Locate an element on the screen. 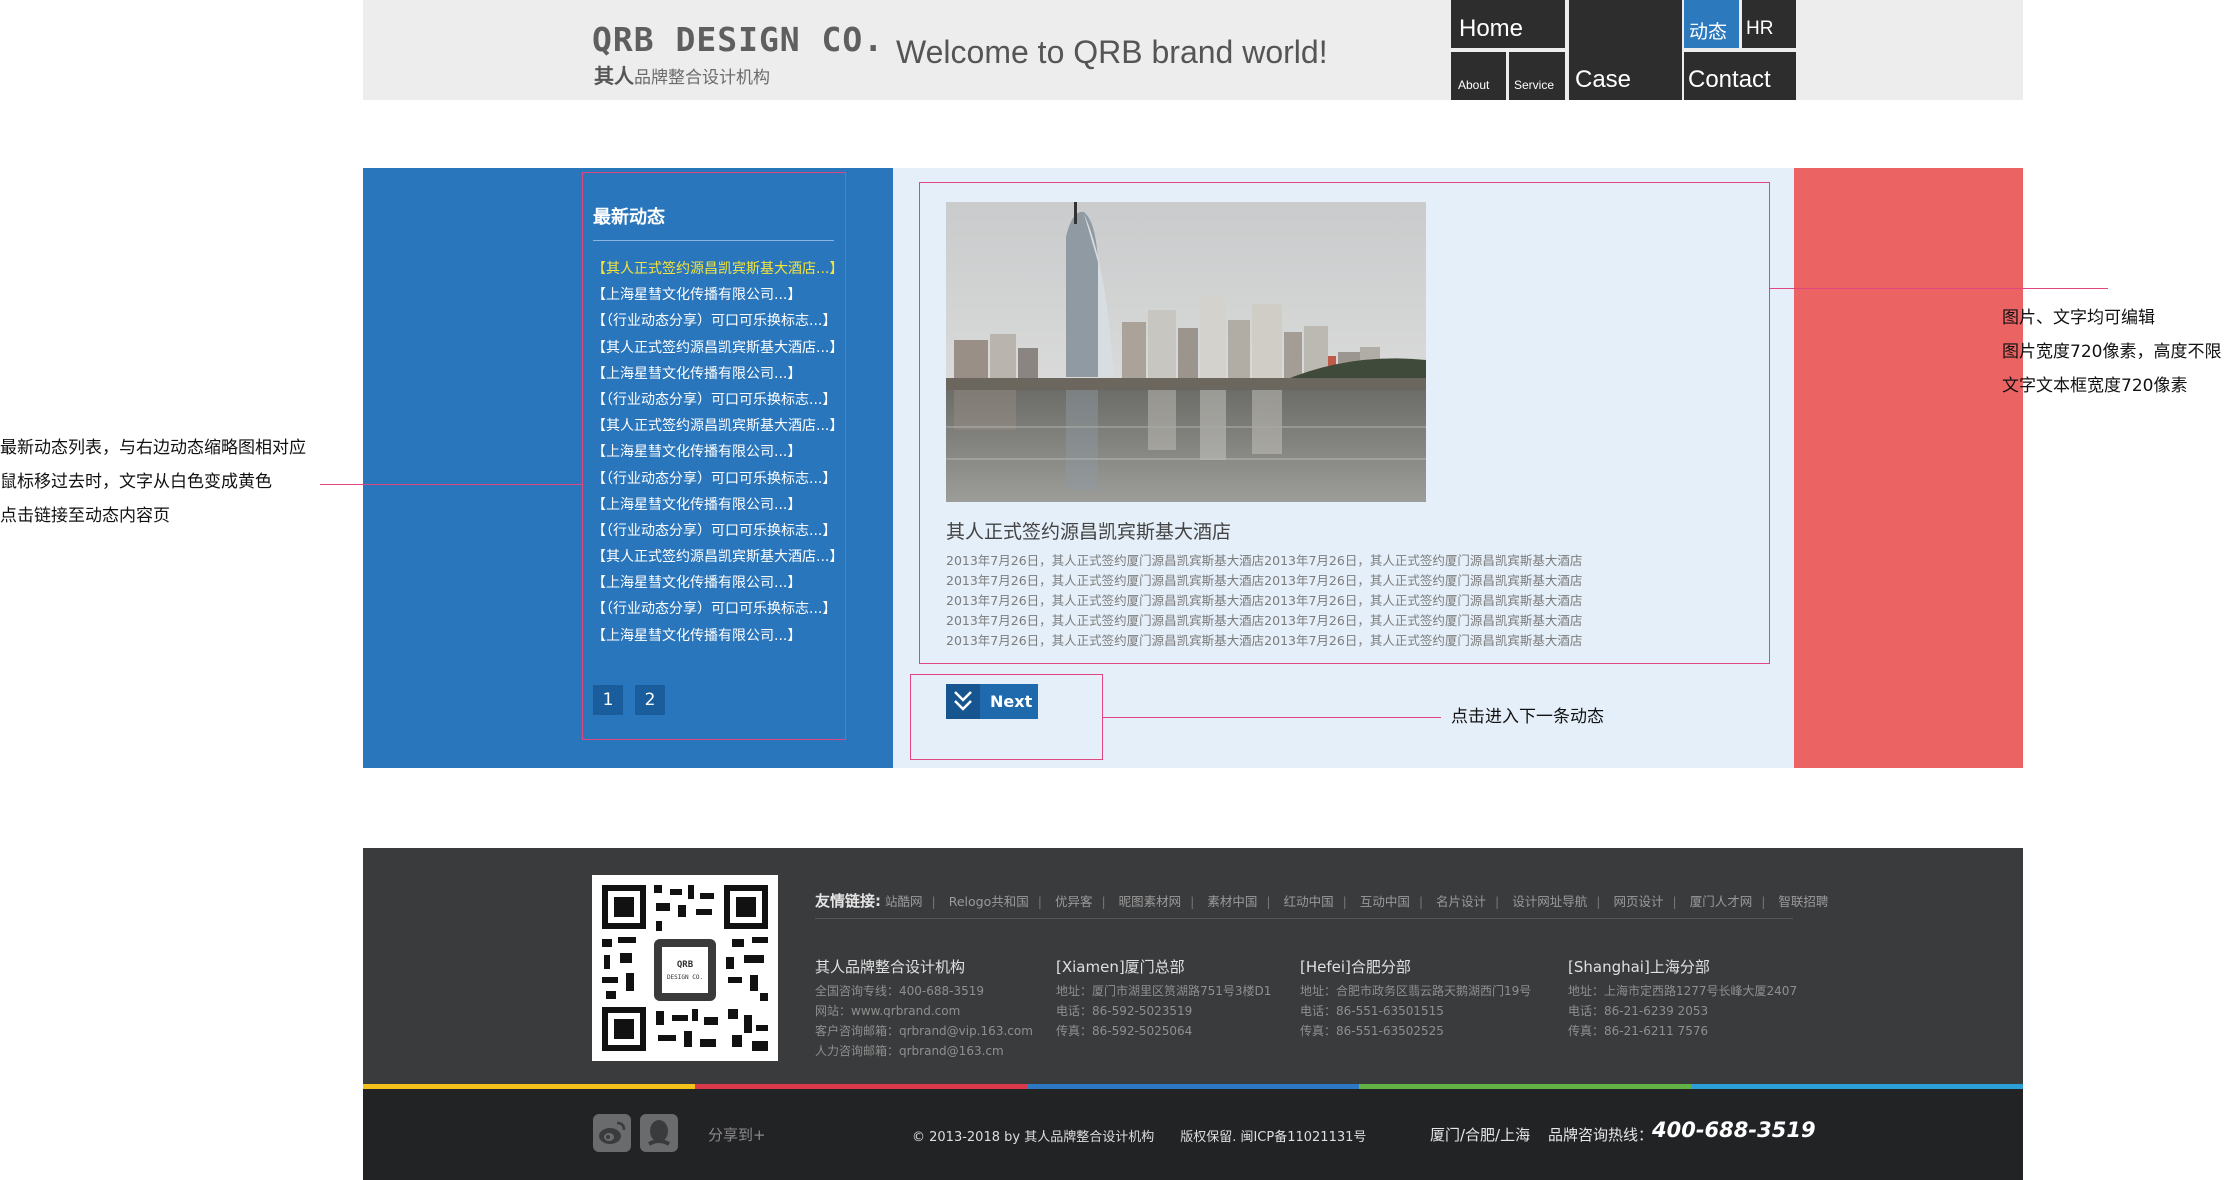  nav-service: Service is located at coordinates (1537, 76).